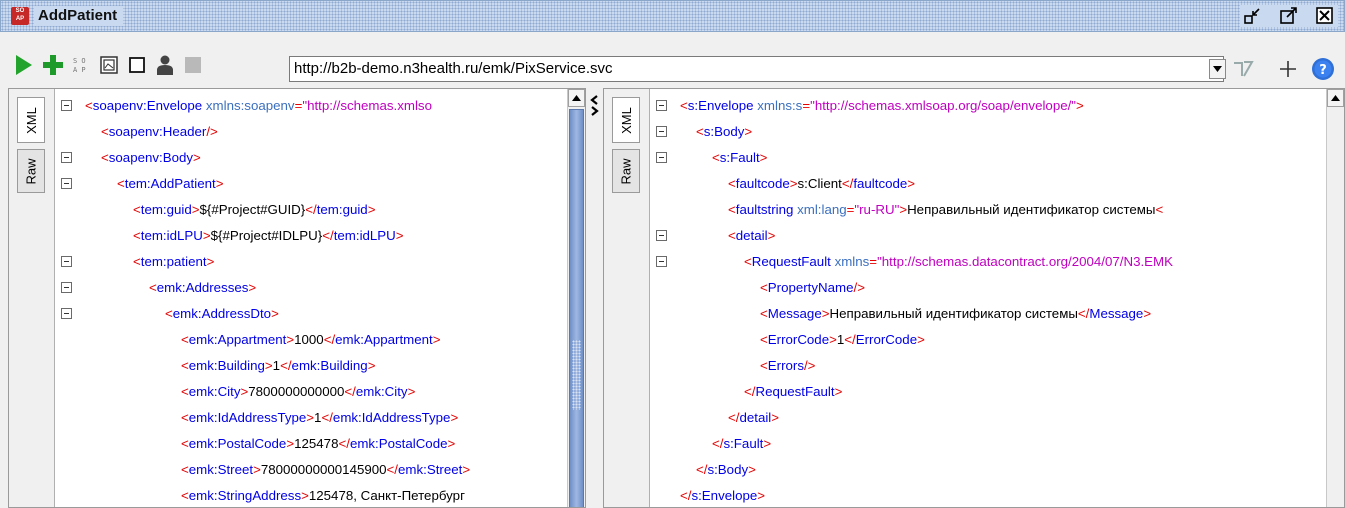 This screenshot has height=508, width=1345. I want to click on splitter-arrows-icon, so click(594, 105).